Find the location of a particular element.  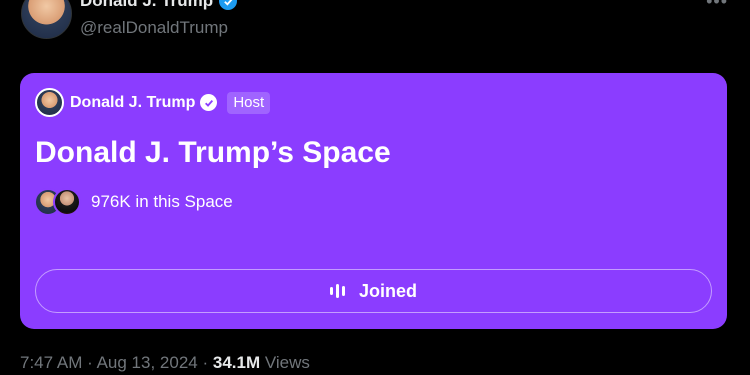

host-row: Donald J. Trump Host is located at coordinates (153, 102).